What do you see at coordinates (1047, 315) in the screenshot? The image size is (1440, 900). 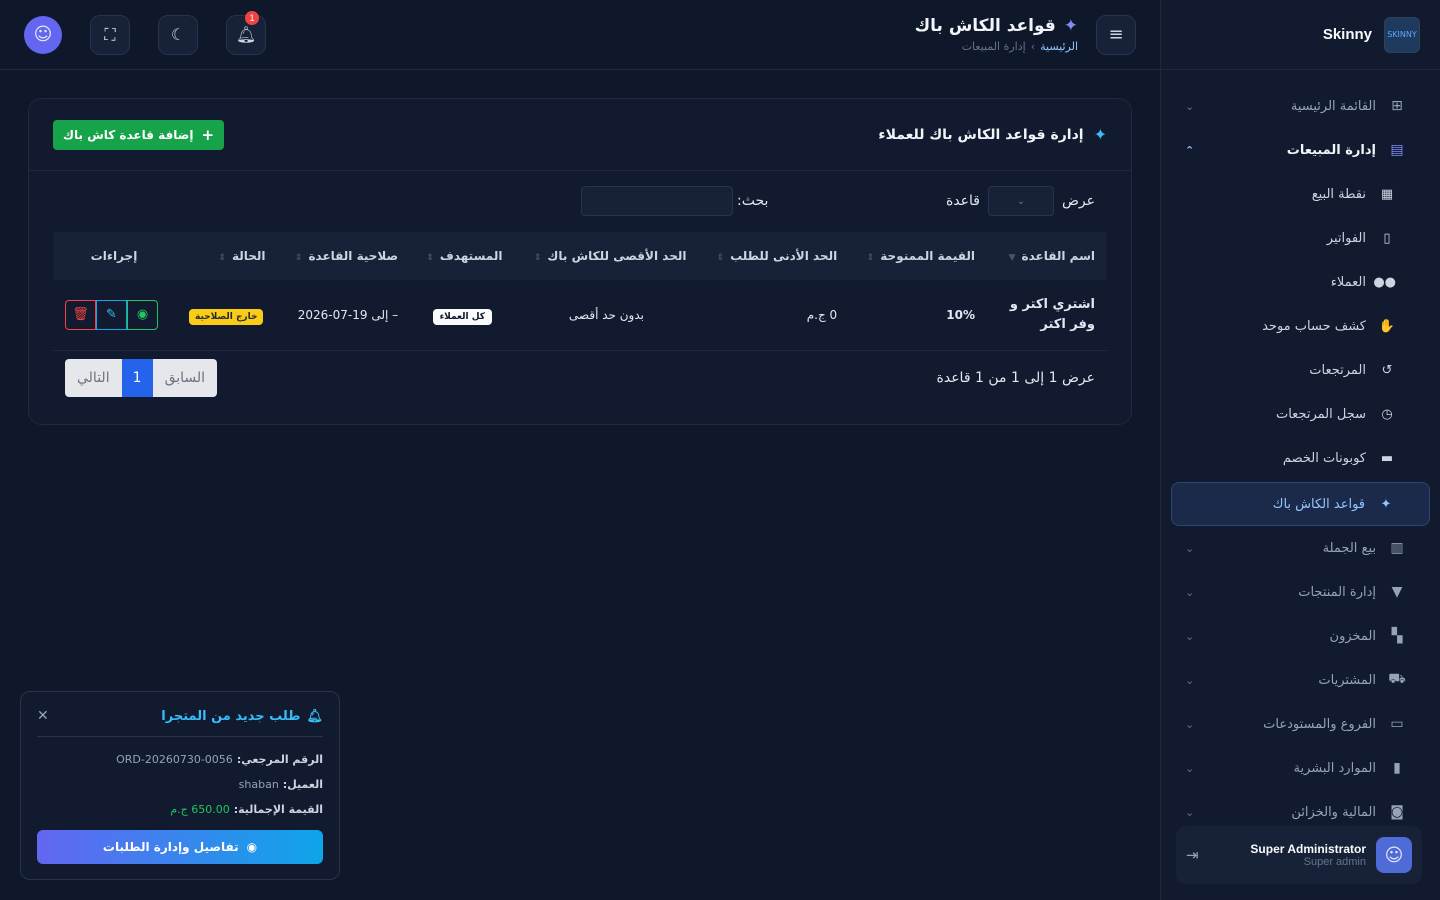 I see `cell-rule-name: اشتري اكتر و وفر اكتر` at bounding box center [1047, 315].